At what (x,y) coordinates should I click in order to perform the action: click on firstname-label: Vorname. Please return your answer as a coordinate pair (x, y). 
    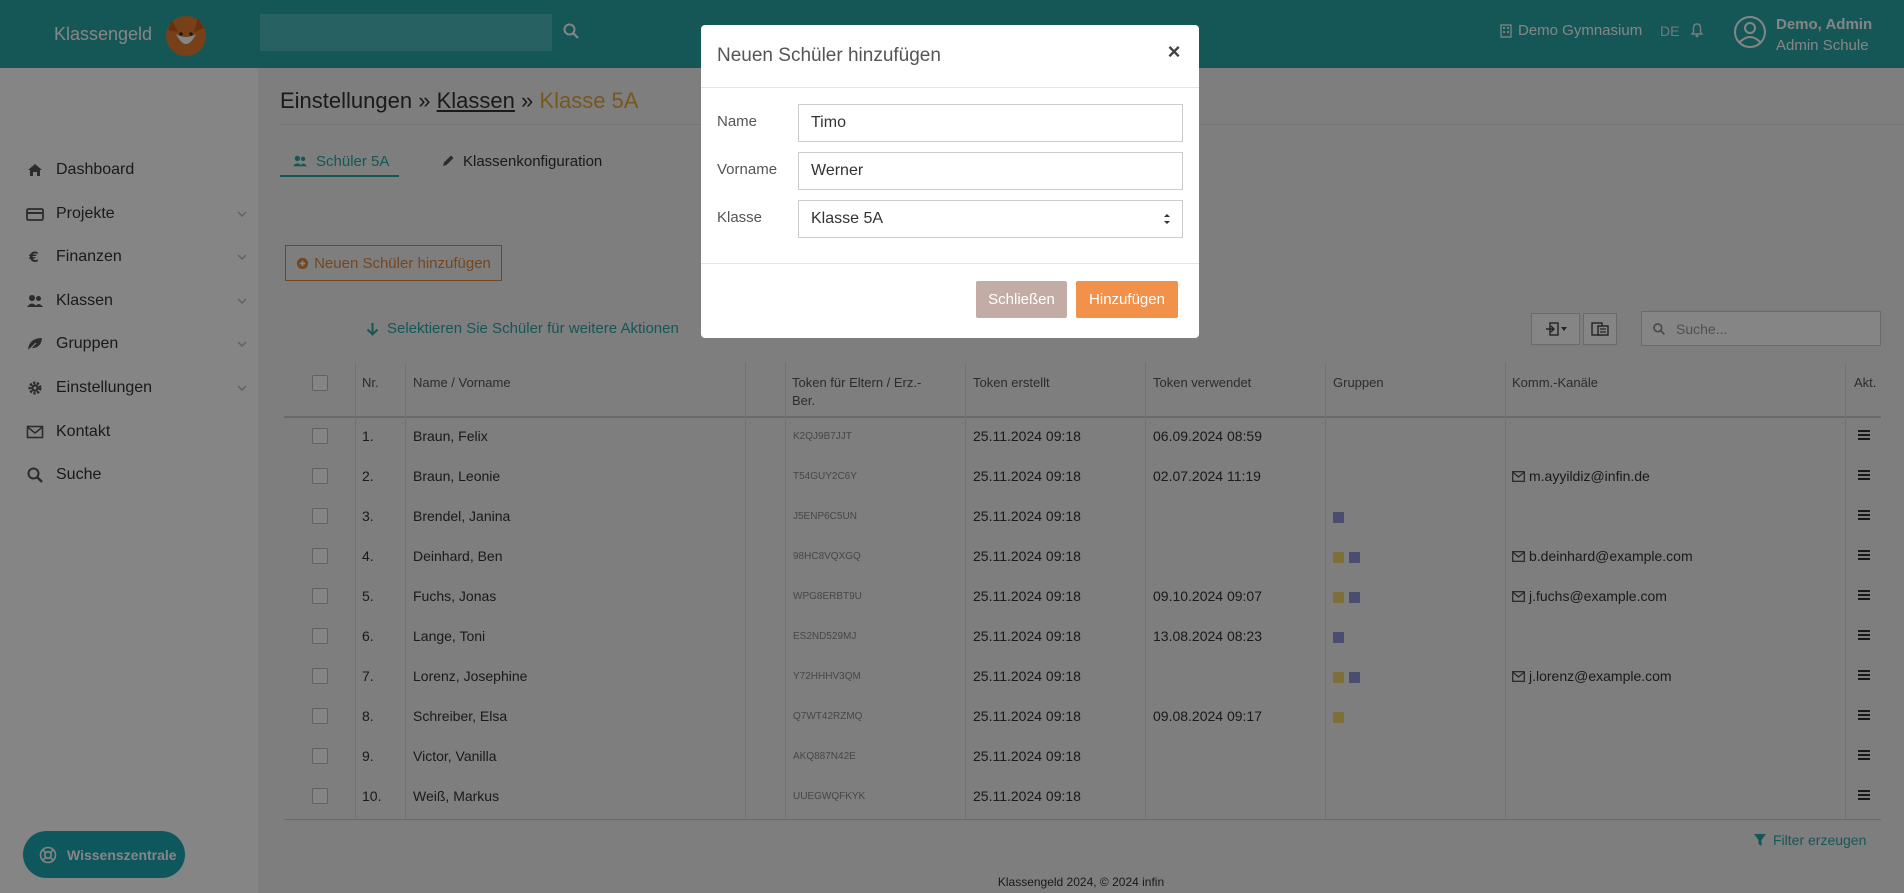
    Looking at the image, I should click on (747, 169).